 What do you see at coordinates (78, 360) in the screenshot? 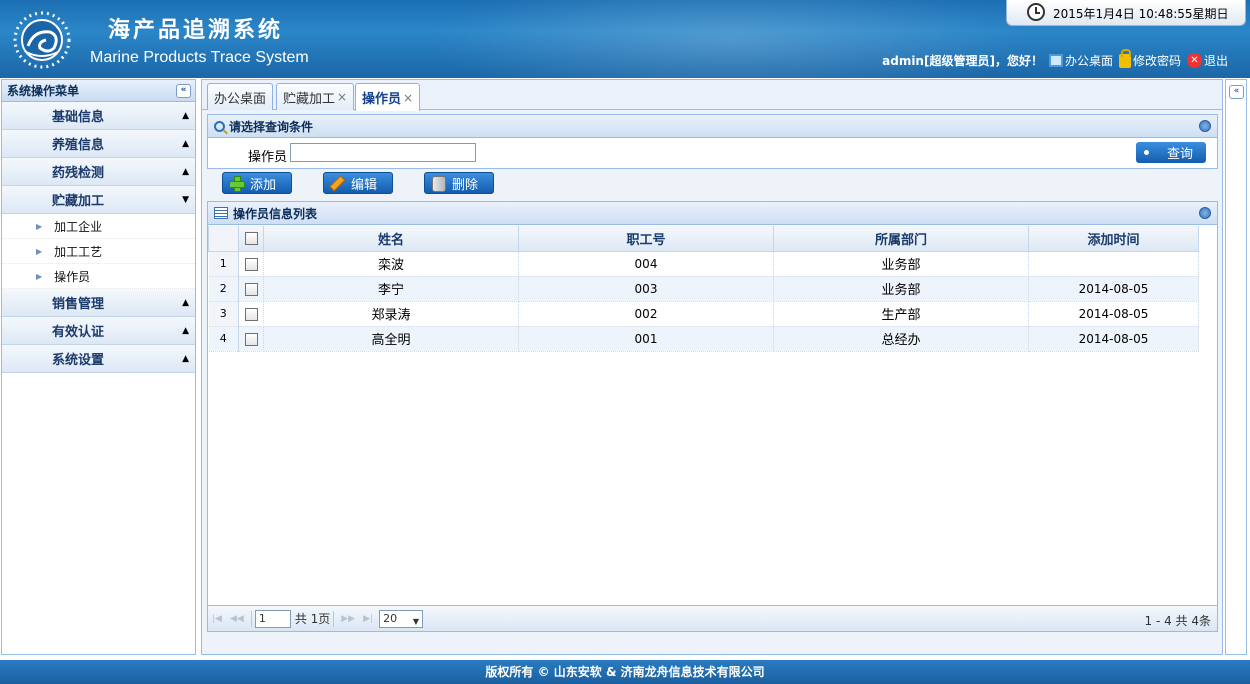
I see `menu-group-label: 系统设置` at bounding box center [78, 360].